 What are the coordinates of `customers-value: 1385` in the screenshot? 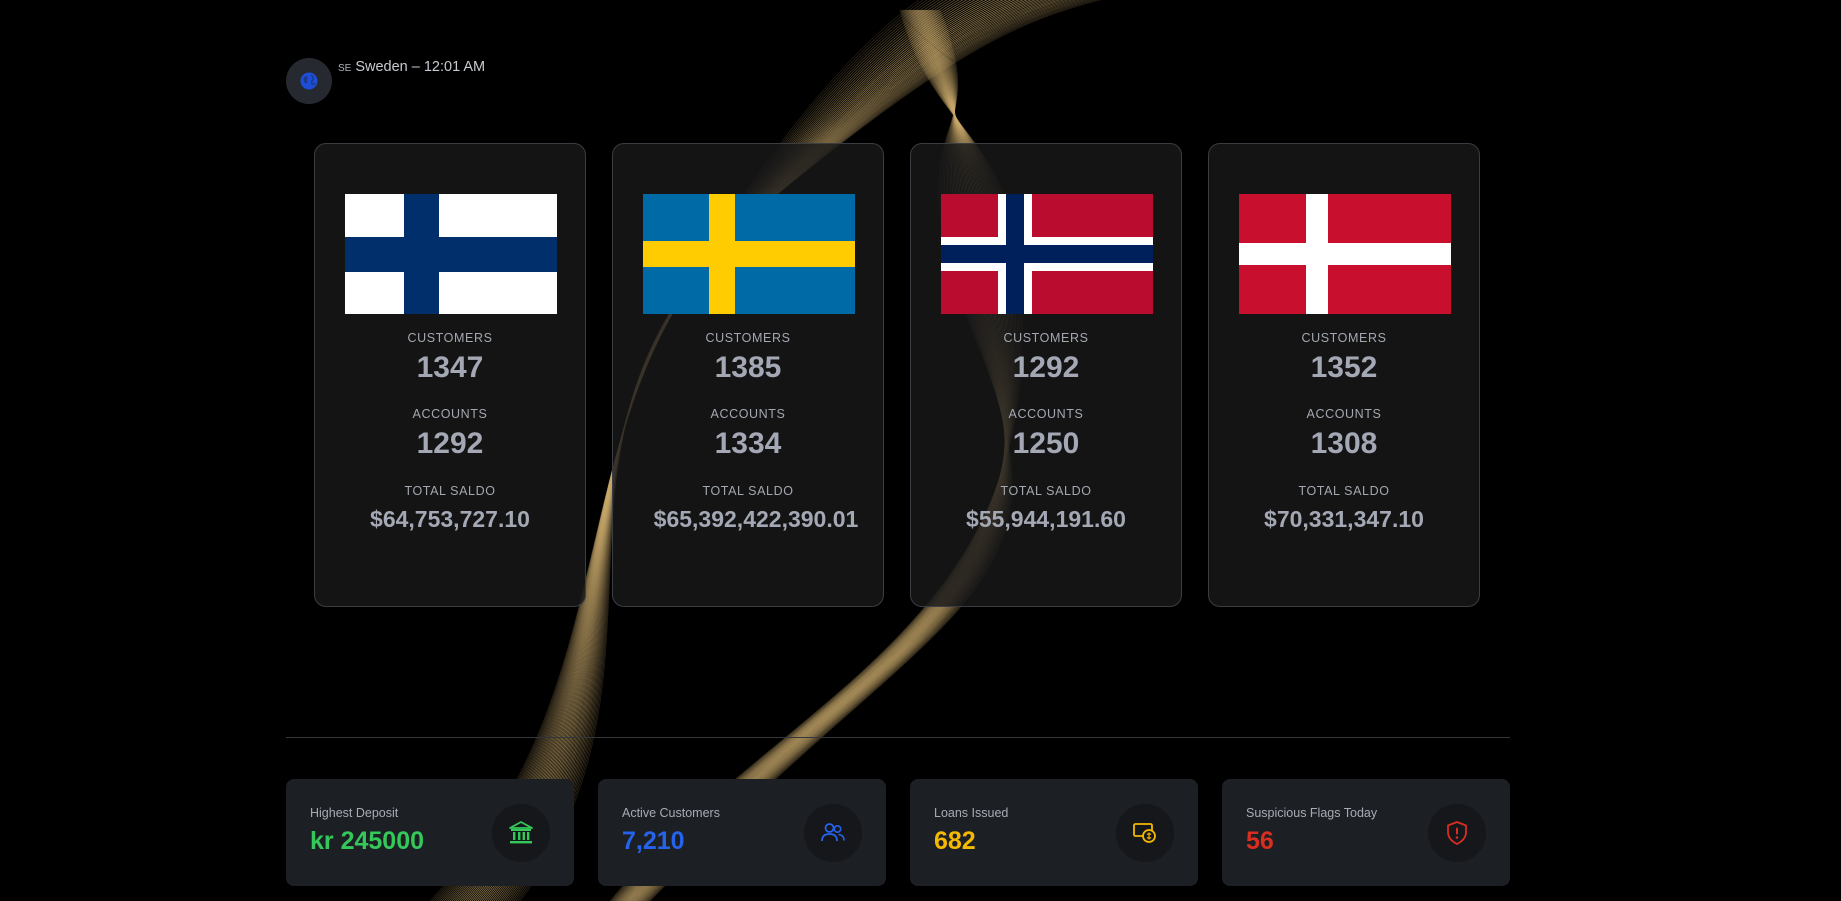 It's located at (748, 367).